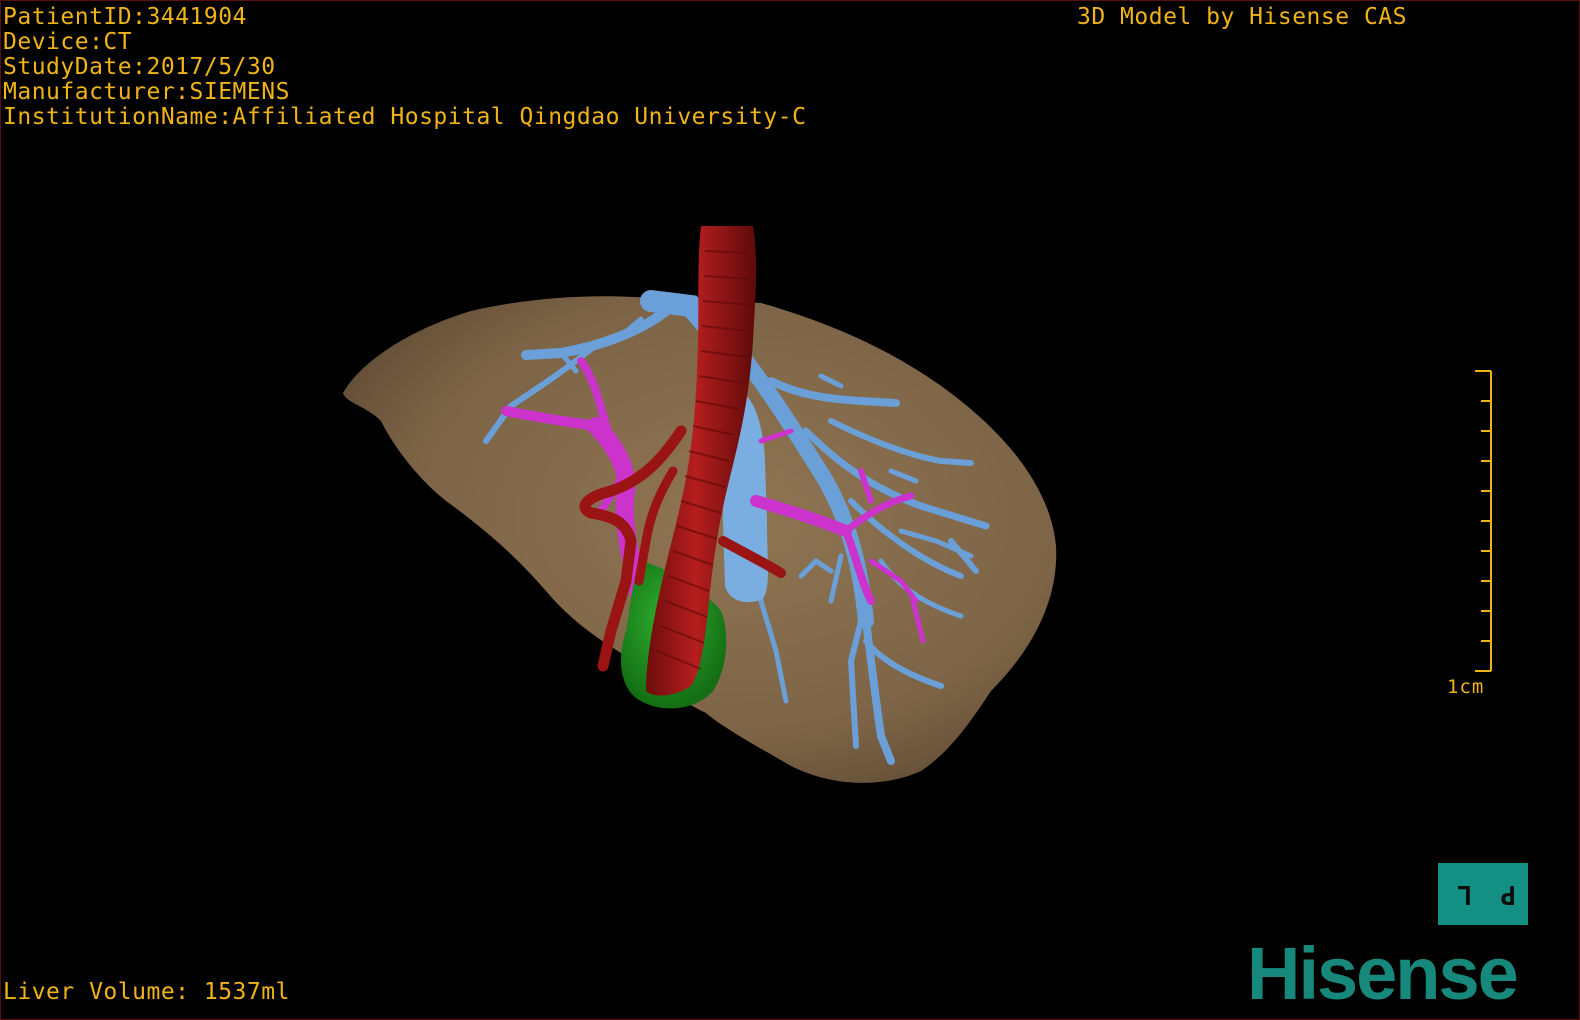 The width and height of the screenshot is (1580, 1020). I want to click on device-text: Device:CT, so click(68, 42).